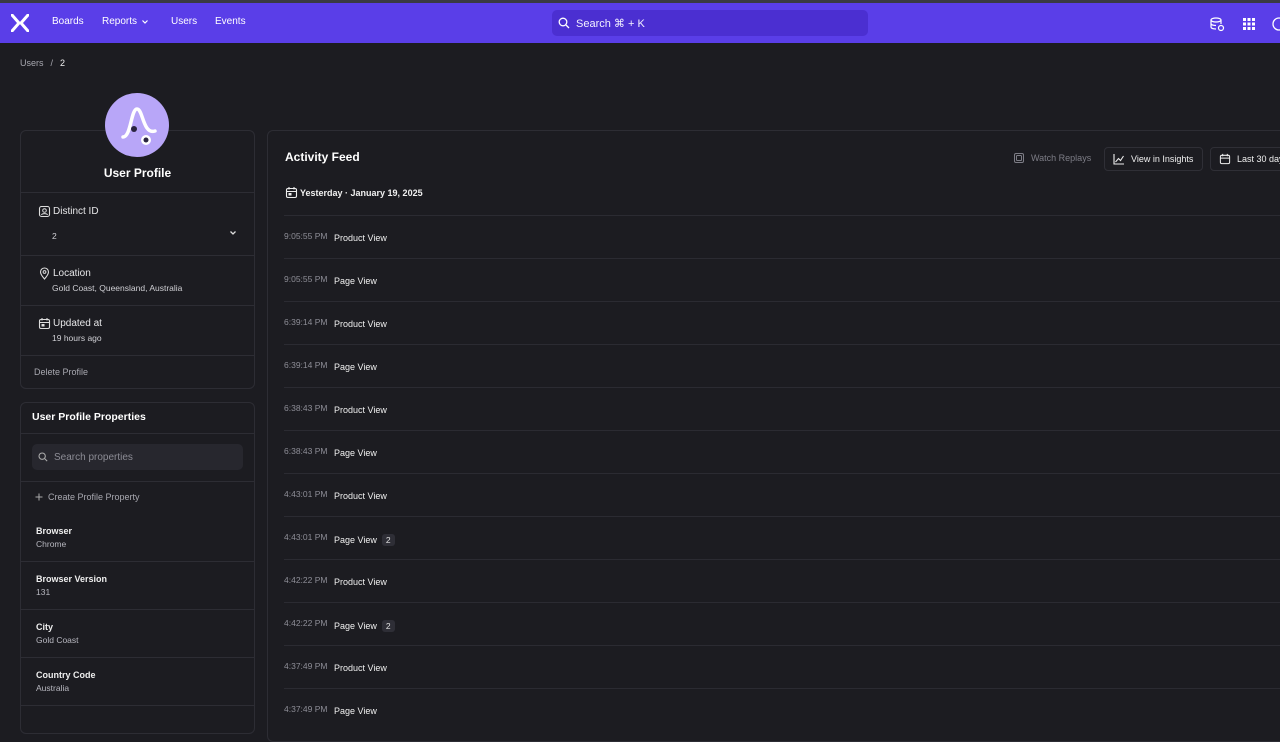  What do you see at coordinates (782, 710) in the screenshot?
I see `feed-event-row: 4:37:49 PM Page View` at bounding box center [782, 710].